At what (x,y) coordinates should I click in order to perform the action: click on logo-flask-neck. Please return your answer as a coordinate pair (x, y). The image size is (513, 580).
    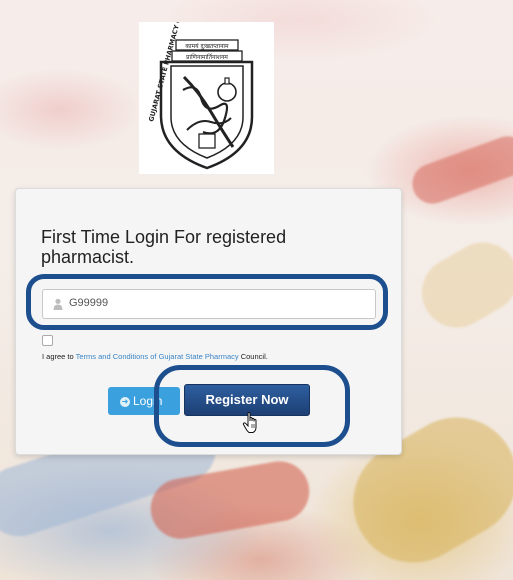
    Looking at the image, I should click on (227, 81).